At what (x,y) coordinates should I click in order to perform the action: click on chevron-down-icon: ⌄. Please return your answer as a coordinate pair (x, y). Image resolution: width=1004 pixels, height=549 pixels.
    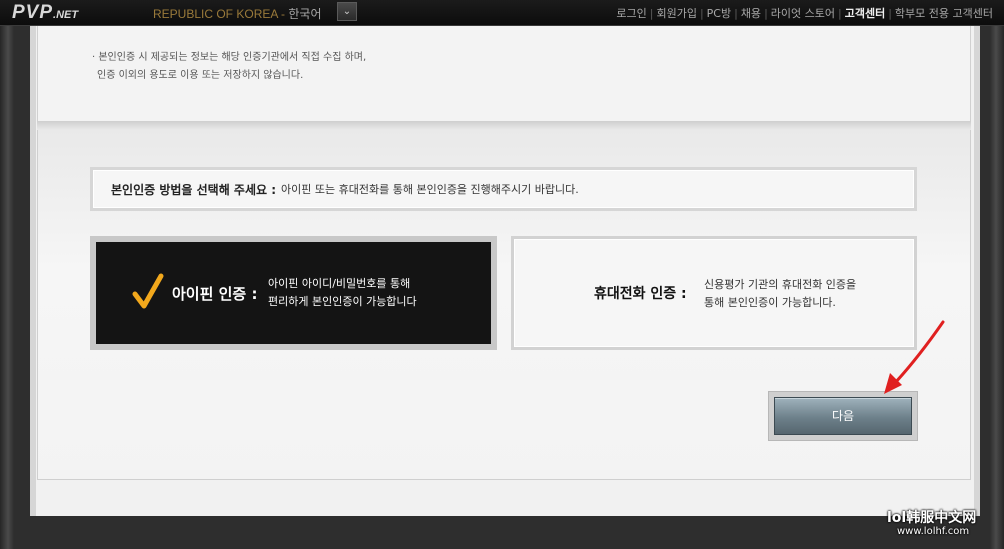
    Looking at the image, I should click on (347, 11).